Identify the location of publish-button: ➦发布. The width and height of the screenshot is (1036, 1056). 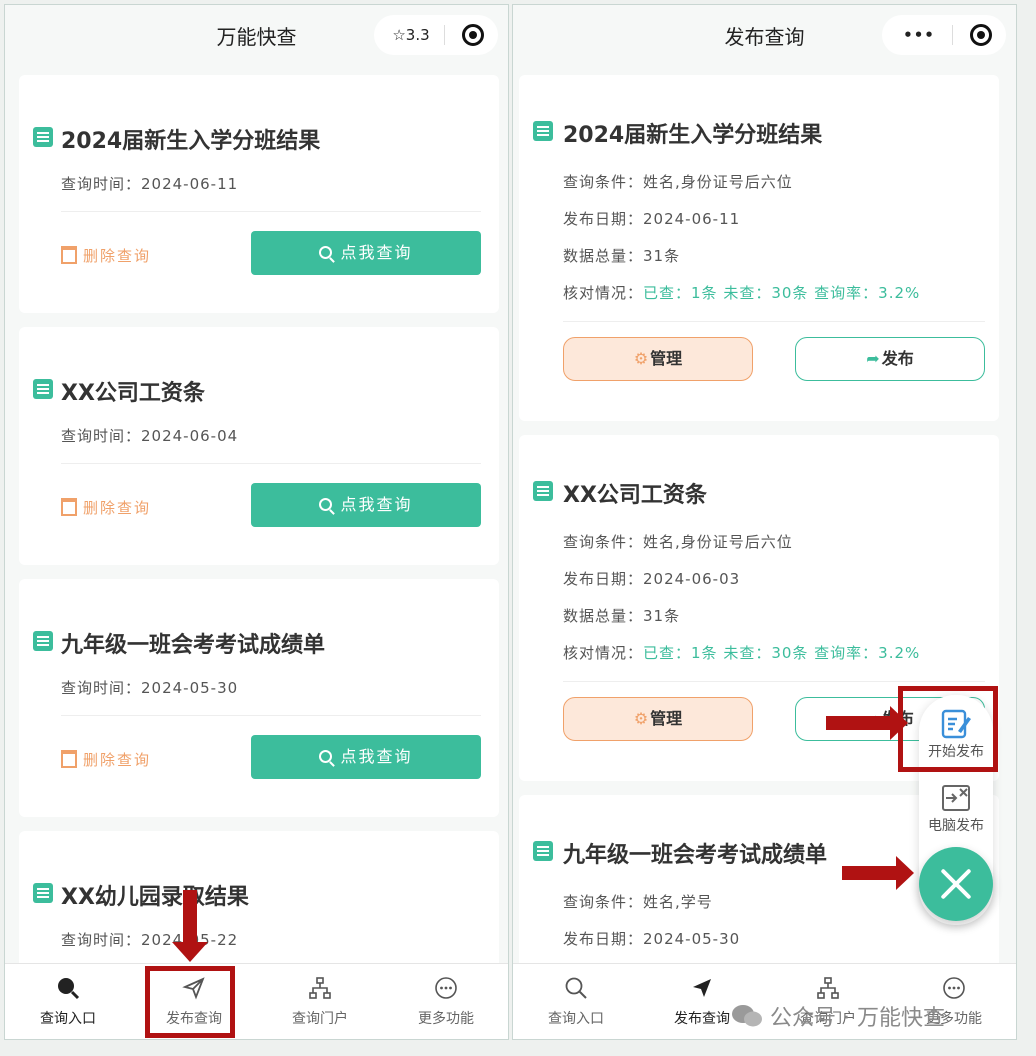
(890, 359).